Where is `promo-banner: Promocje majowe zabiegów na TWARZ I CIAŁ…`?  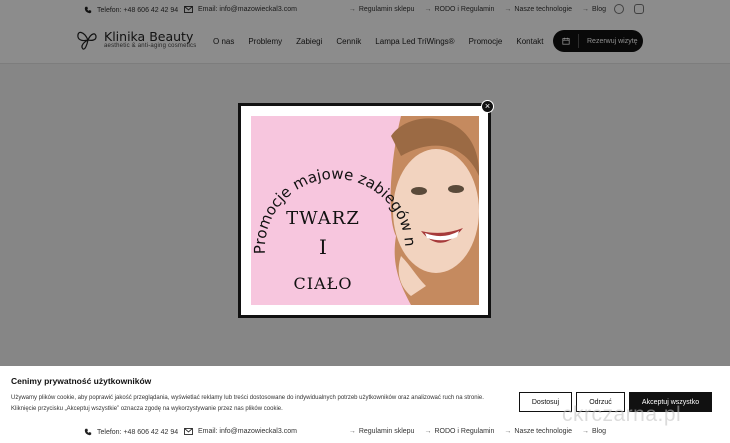 promo-banner: Promocje majowe zabiegów na TWARZ I CIAŁ… is located at coordinates (365, 210).